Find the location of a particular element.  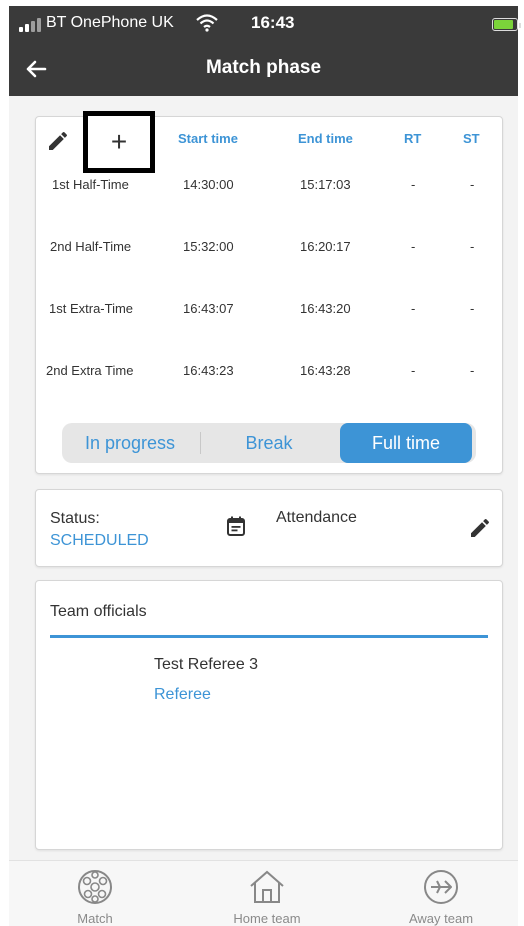

segment-full-time: Full time is located at coordinates (406, 443).